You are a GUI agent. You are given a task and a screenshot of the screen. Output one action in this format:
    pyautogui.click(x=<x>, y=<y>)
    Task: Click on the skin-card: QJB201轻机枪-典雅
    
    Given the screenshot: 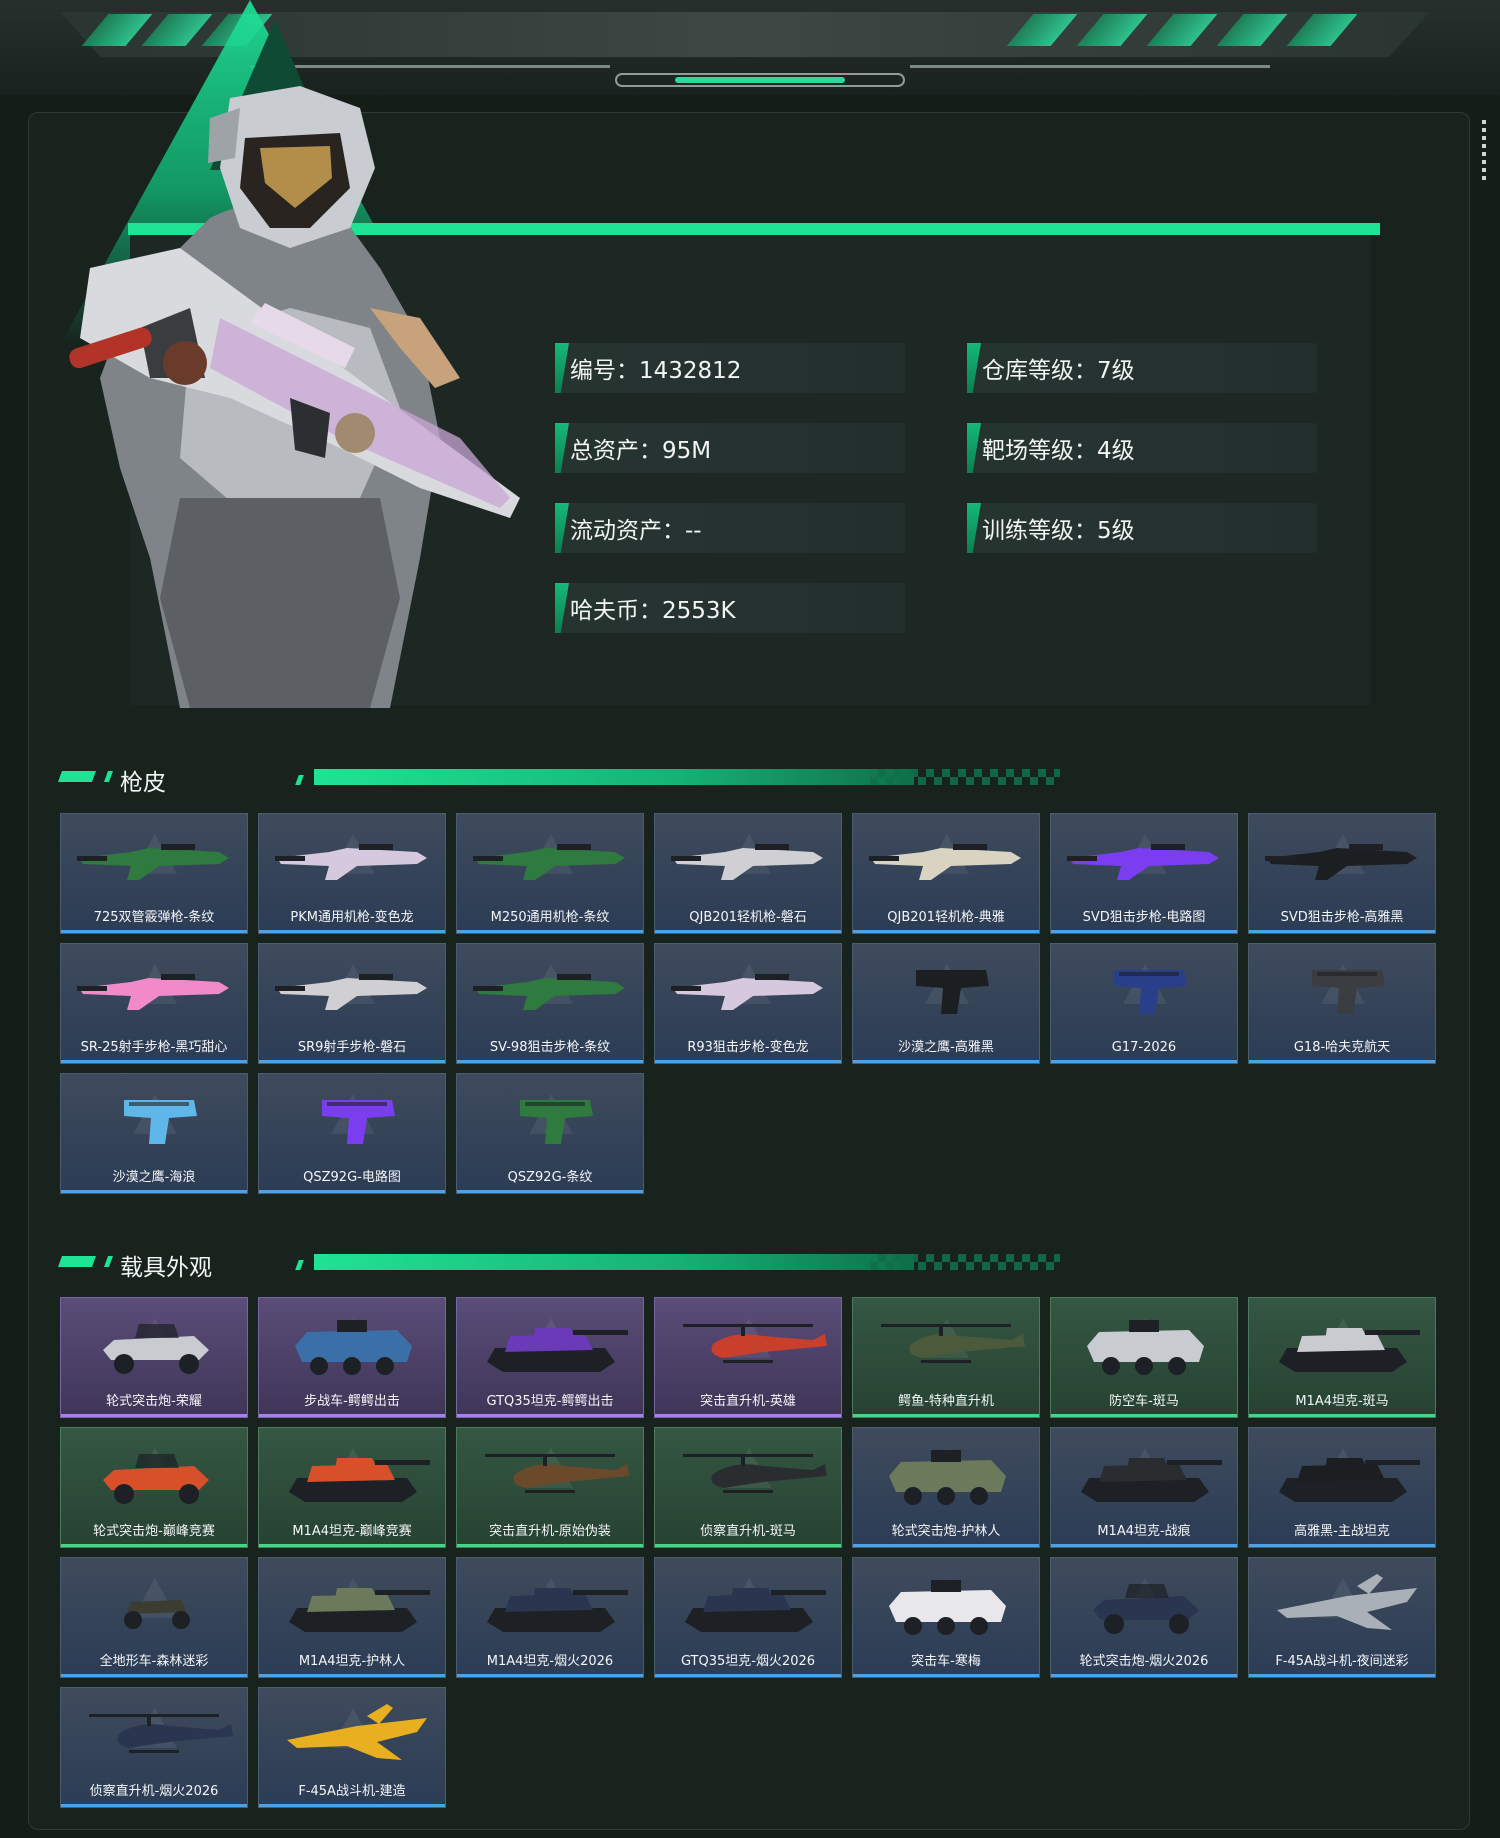 What is the action you would take?
    pyautogui.click(x=946, y=873)
    